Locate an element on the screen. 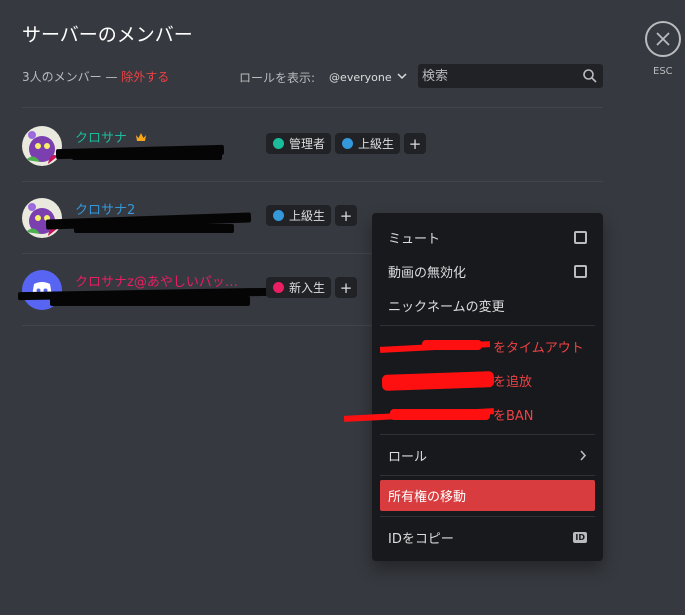  member-name: クロサナ is located at coordinates (111, 136).